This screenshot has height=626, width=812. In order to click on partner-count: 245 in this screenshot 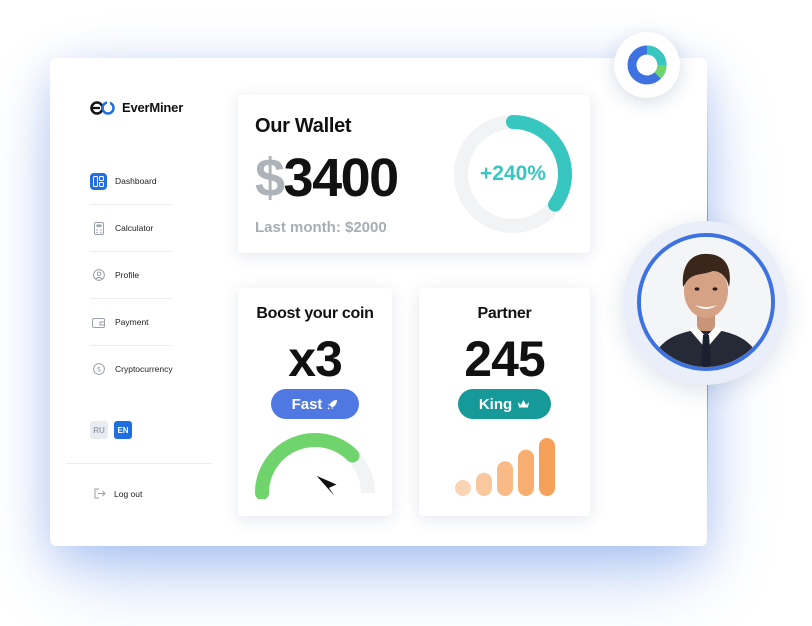, I will do `click(504, 359)`.